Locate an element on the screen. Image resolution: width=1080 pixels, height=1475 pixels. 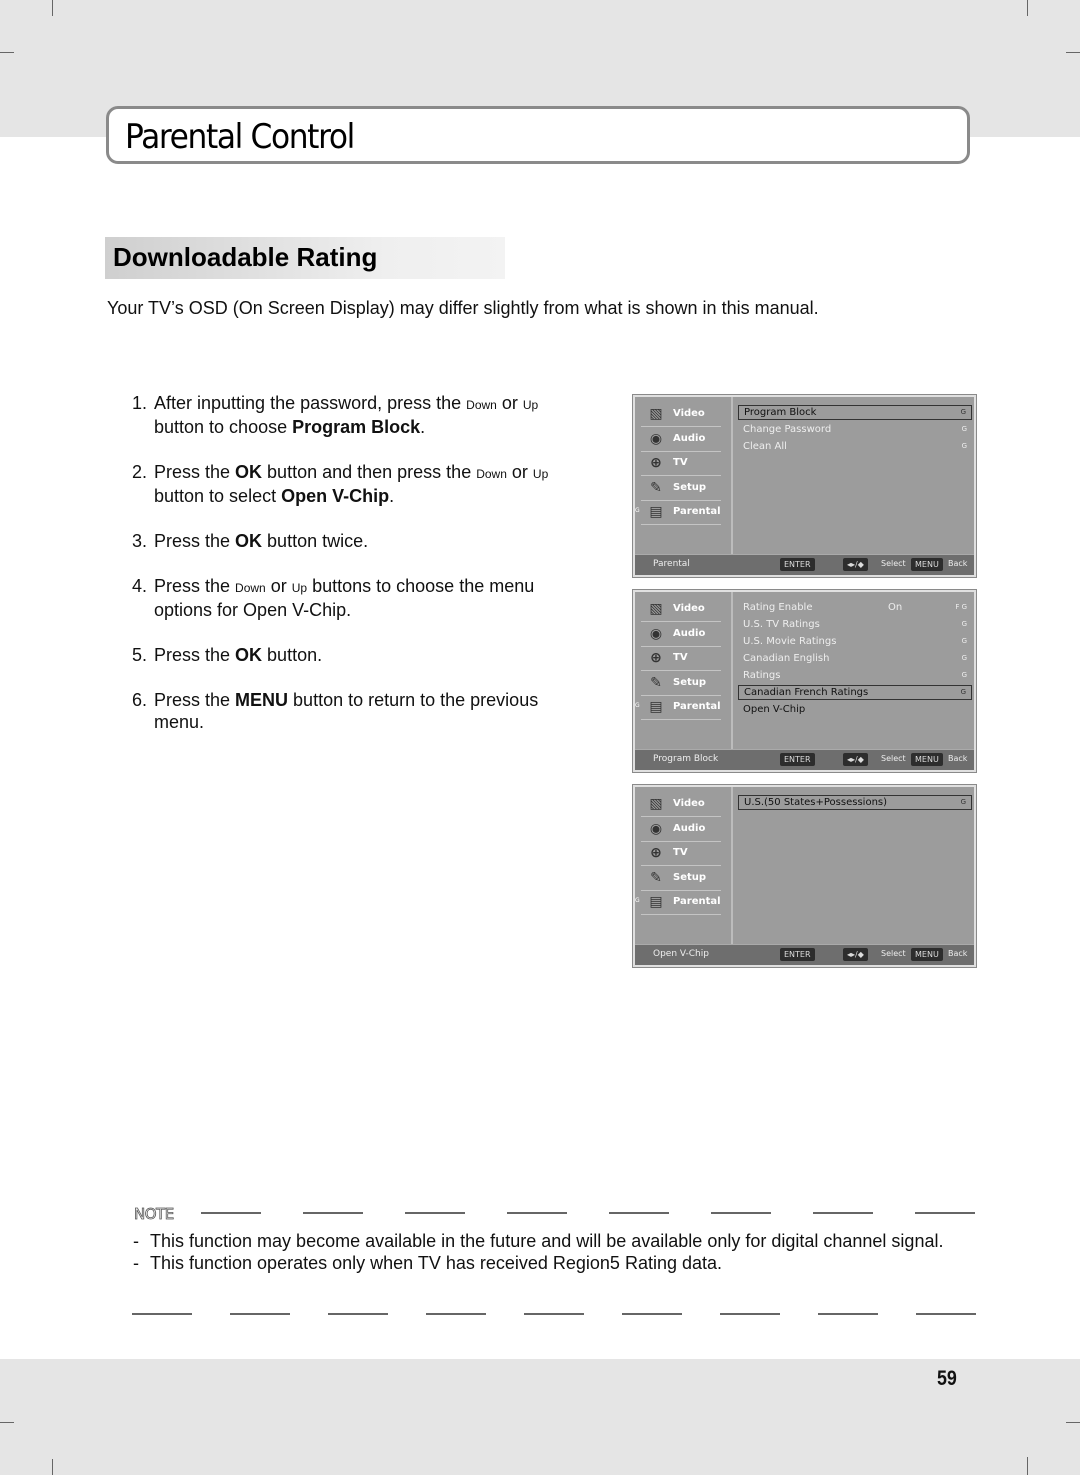
osd-menu-item: U.S.(50 States+Possessions) G is located at coordinates (855, 802).